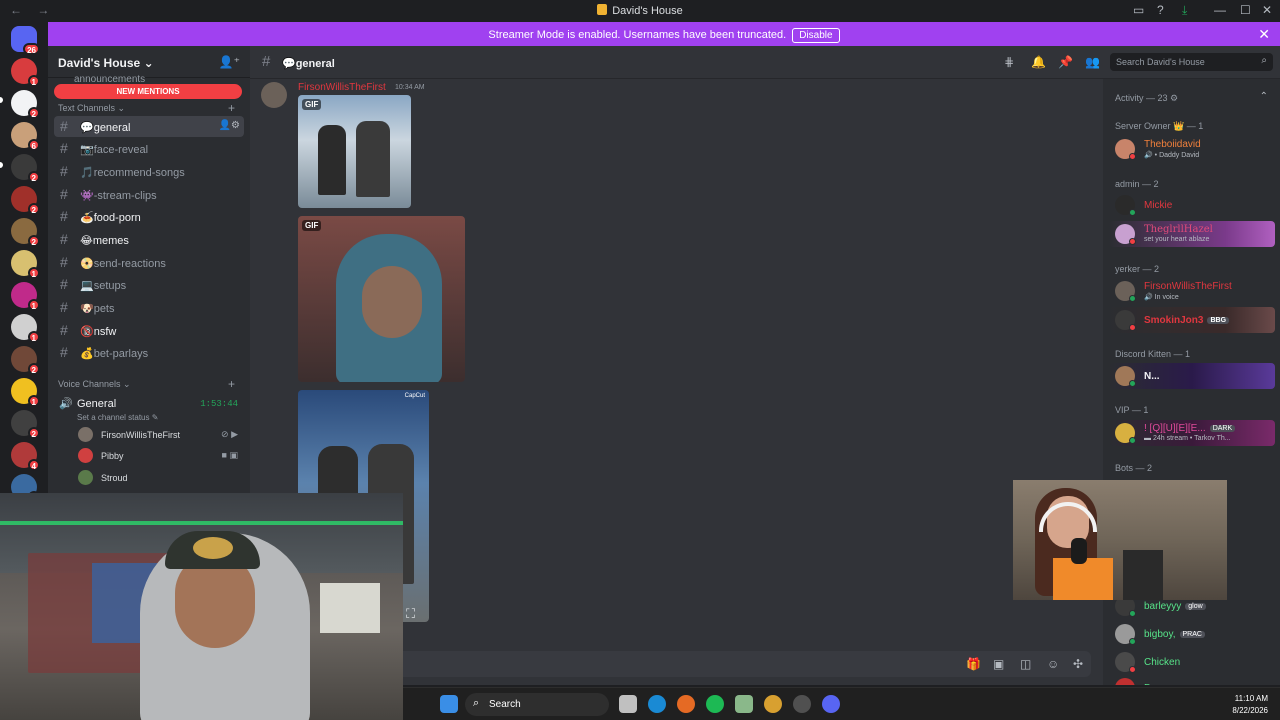  I want to click on member-item: Mickie, so click(1192, 205).